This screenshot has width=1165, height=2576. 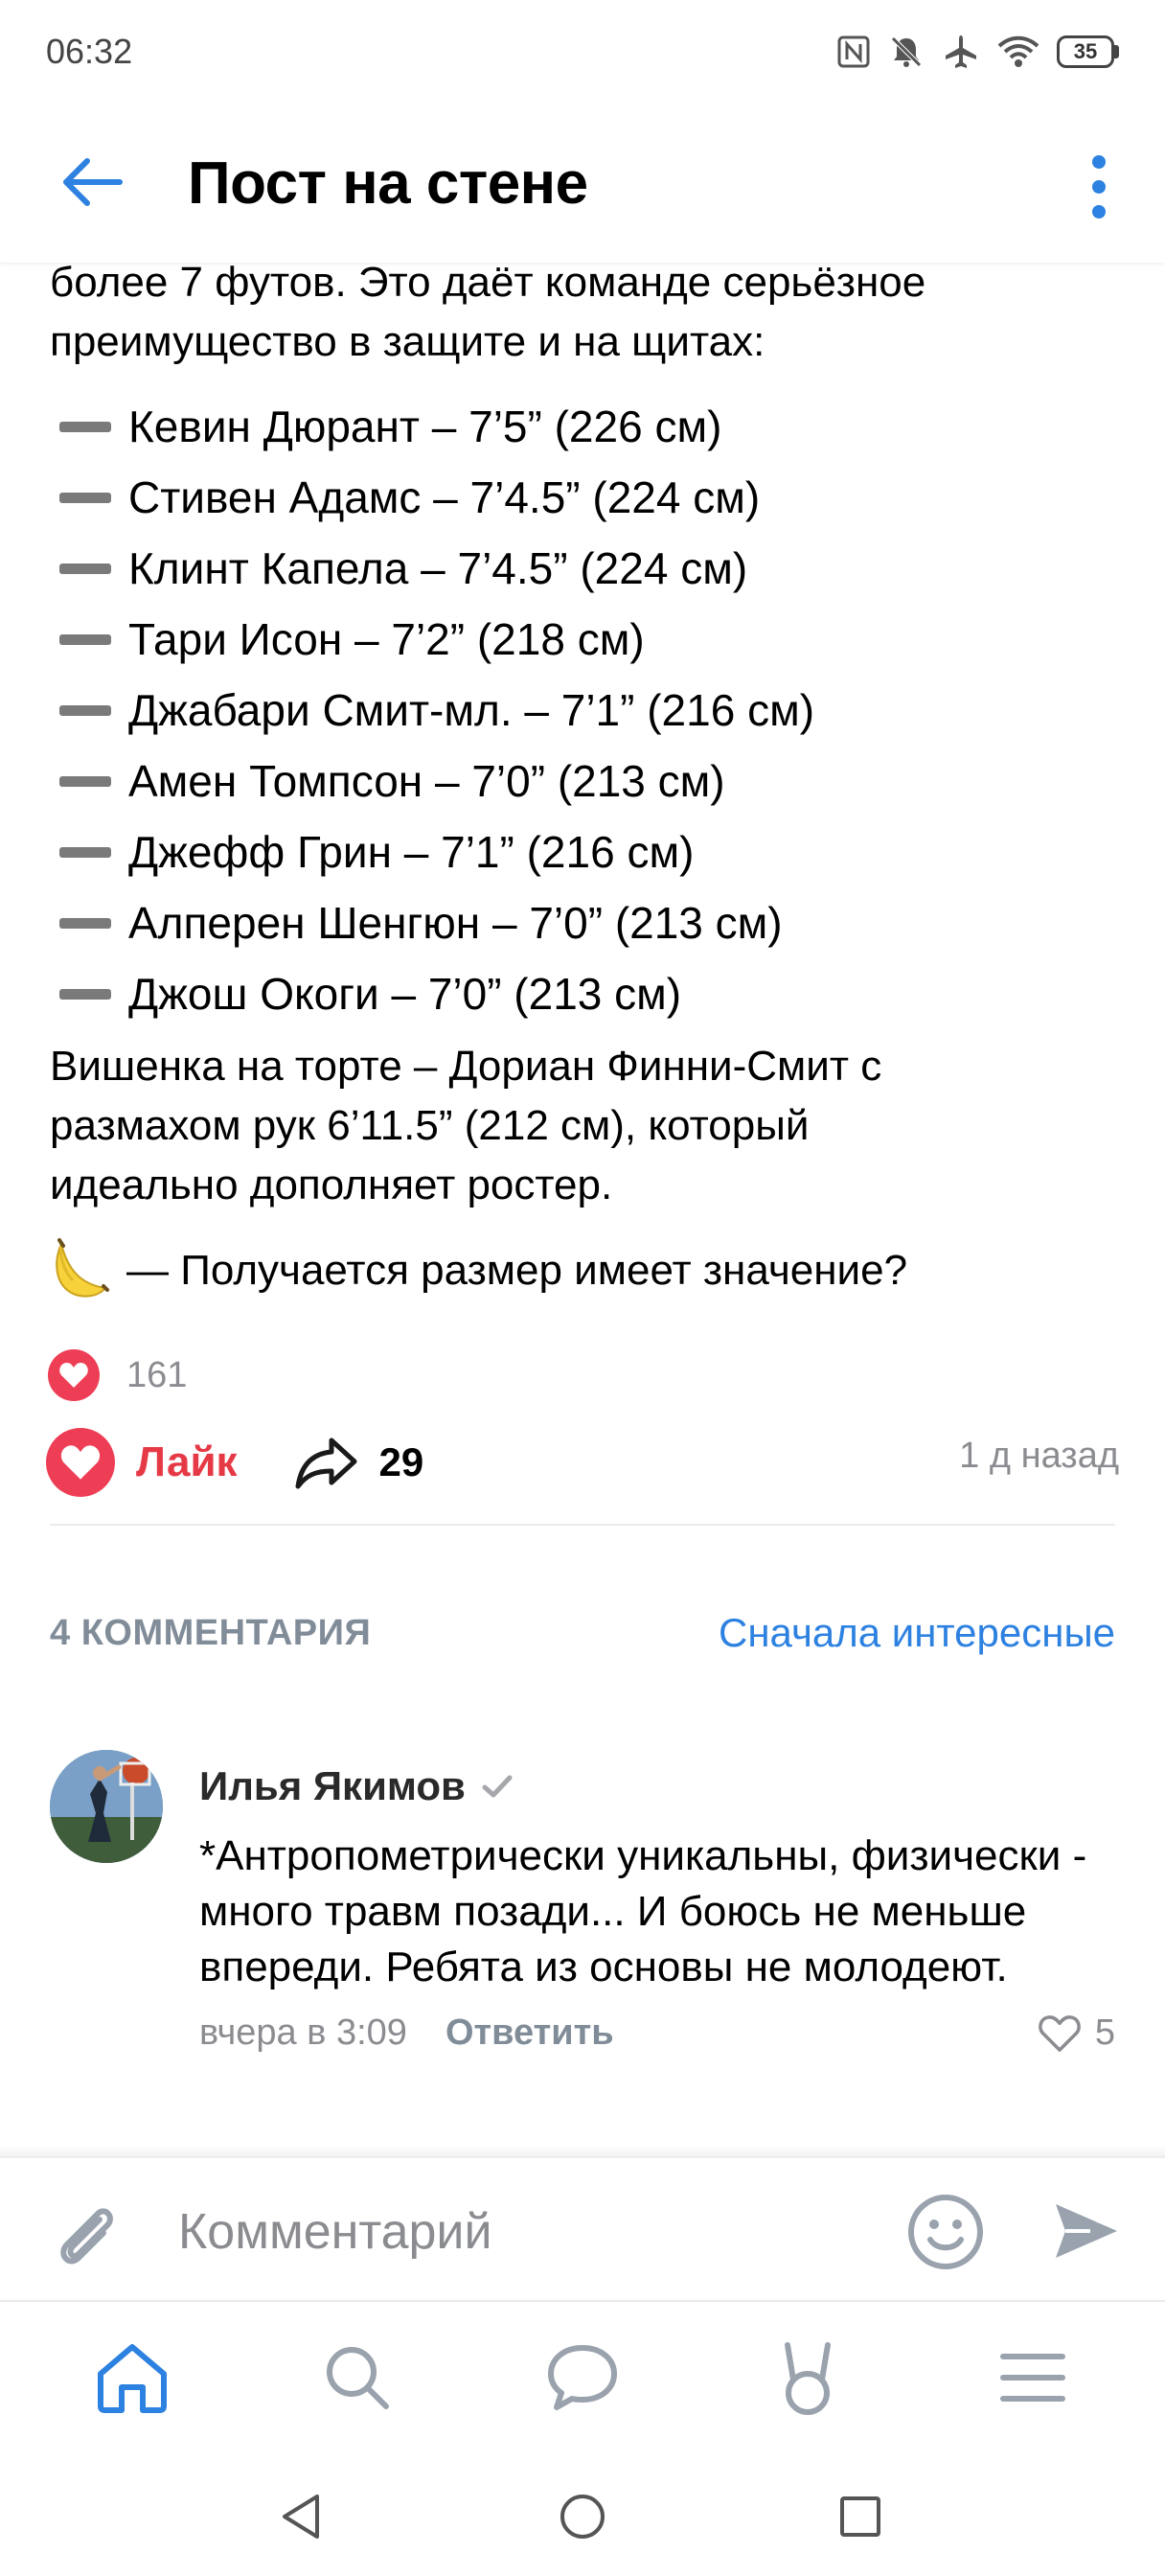 What do you see at coordinates (401, 1461) in the screenshot?
I see `share-count: 29` at bounding box center [401, 1461].